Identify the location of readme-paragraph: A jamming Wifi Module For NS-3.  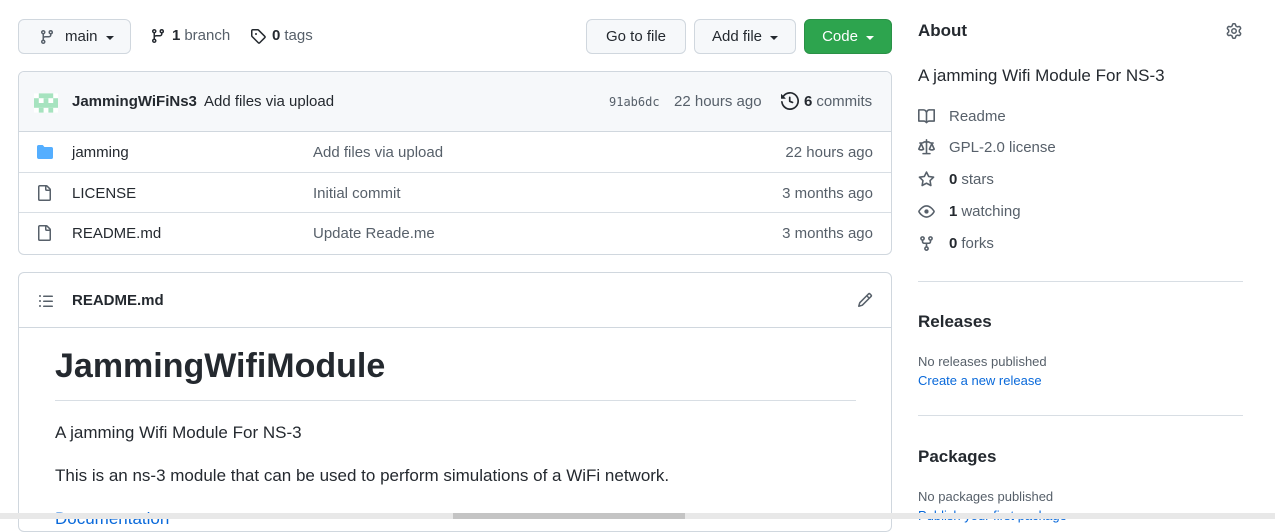
(178, 432).